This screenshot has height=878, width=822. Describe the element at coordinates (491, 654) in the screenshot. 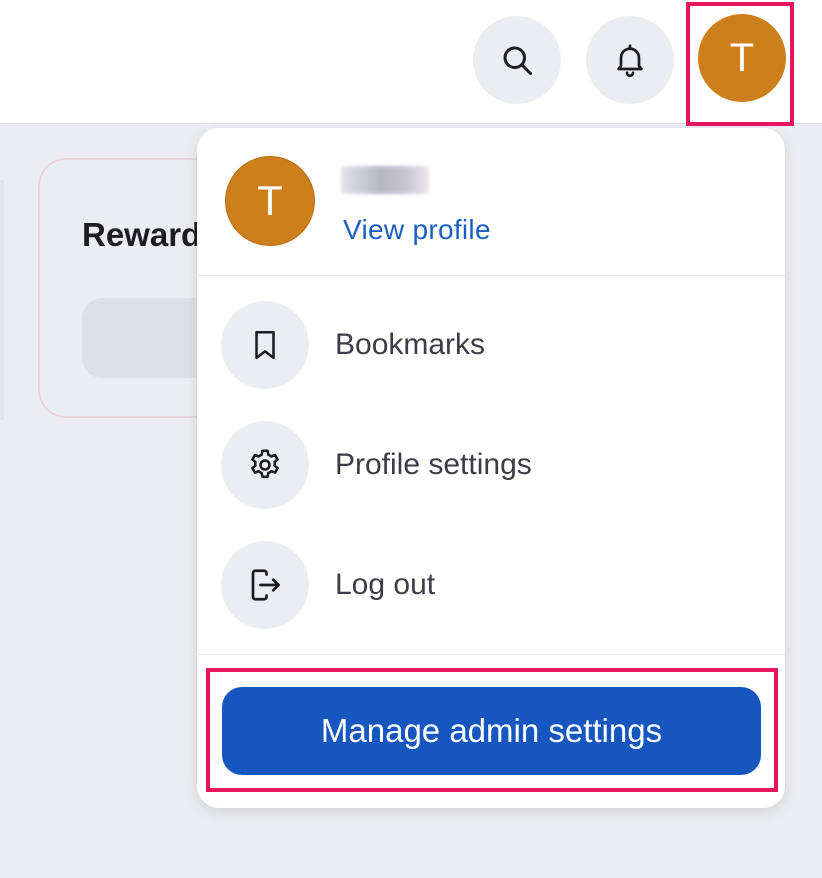

I see `menu-divider` at that location.